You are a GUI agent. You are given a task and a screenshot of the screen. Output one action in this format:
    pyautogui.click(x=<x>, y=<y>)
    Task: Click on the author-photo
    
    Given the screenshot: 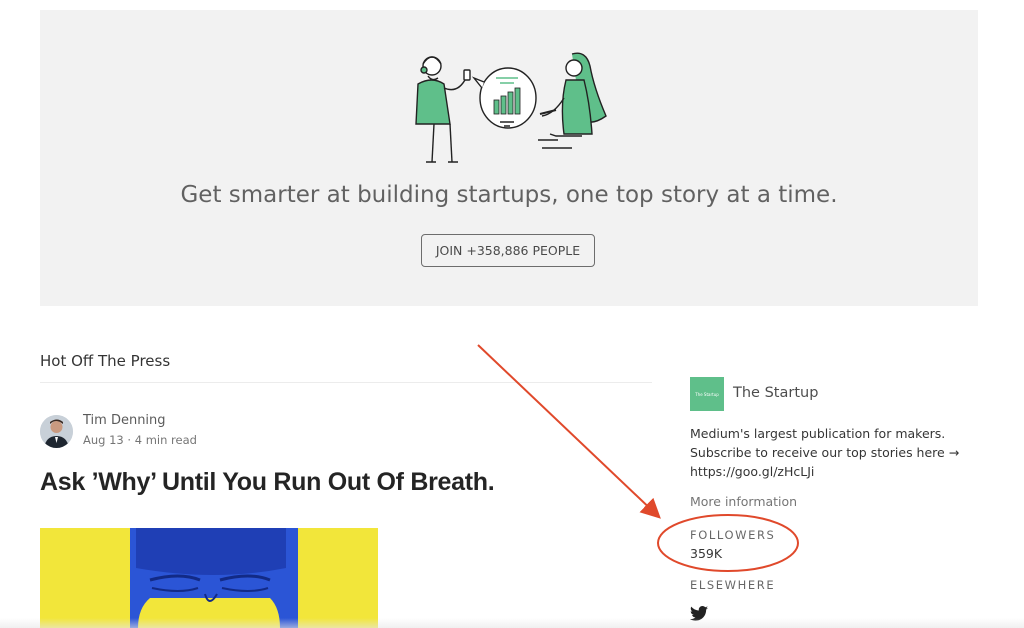 What is the action you would take?
    pyautogui.click(x=56, y=431)
    